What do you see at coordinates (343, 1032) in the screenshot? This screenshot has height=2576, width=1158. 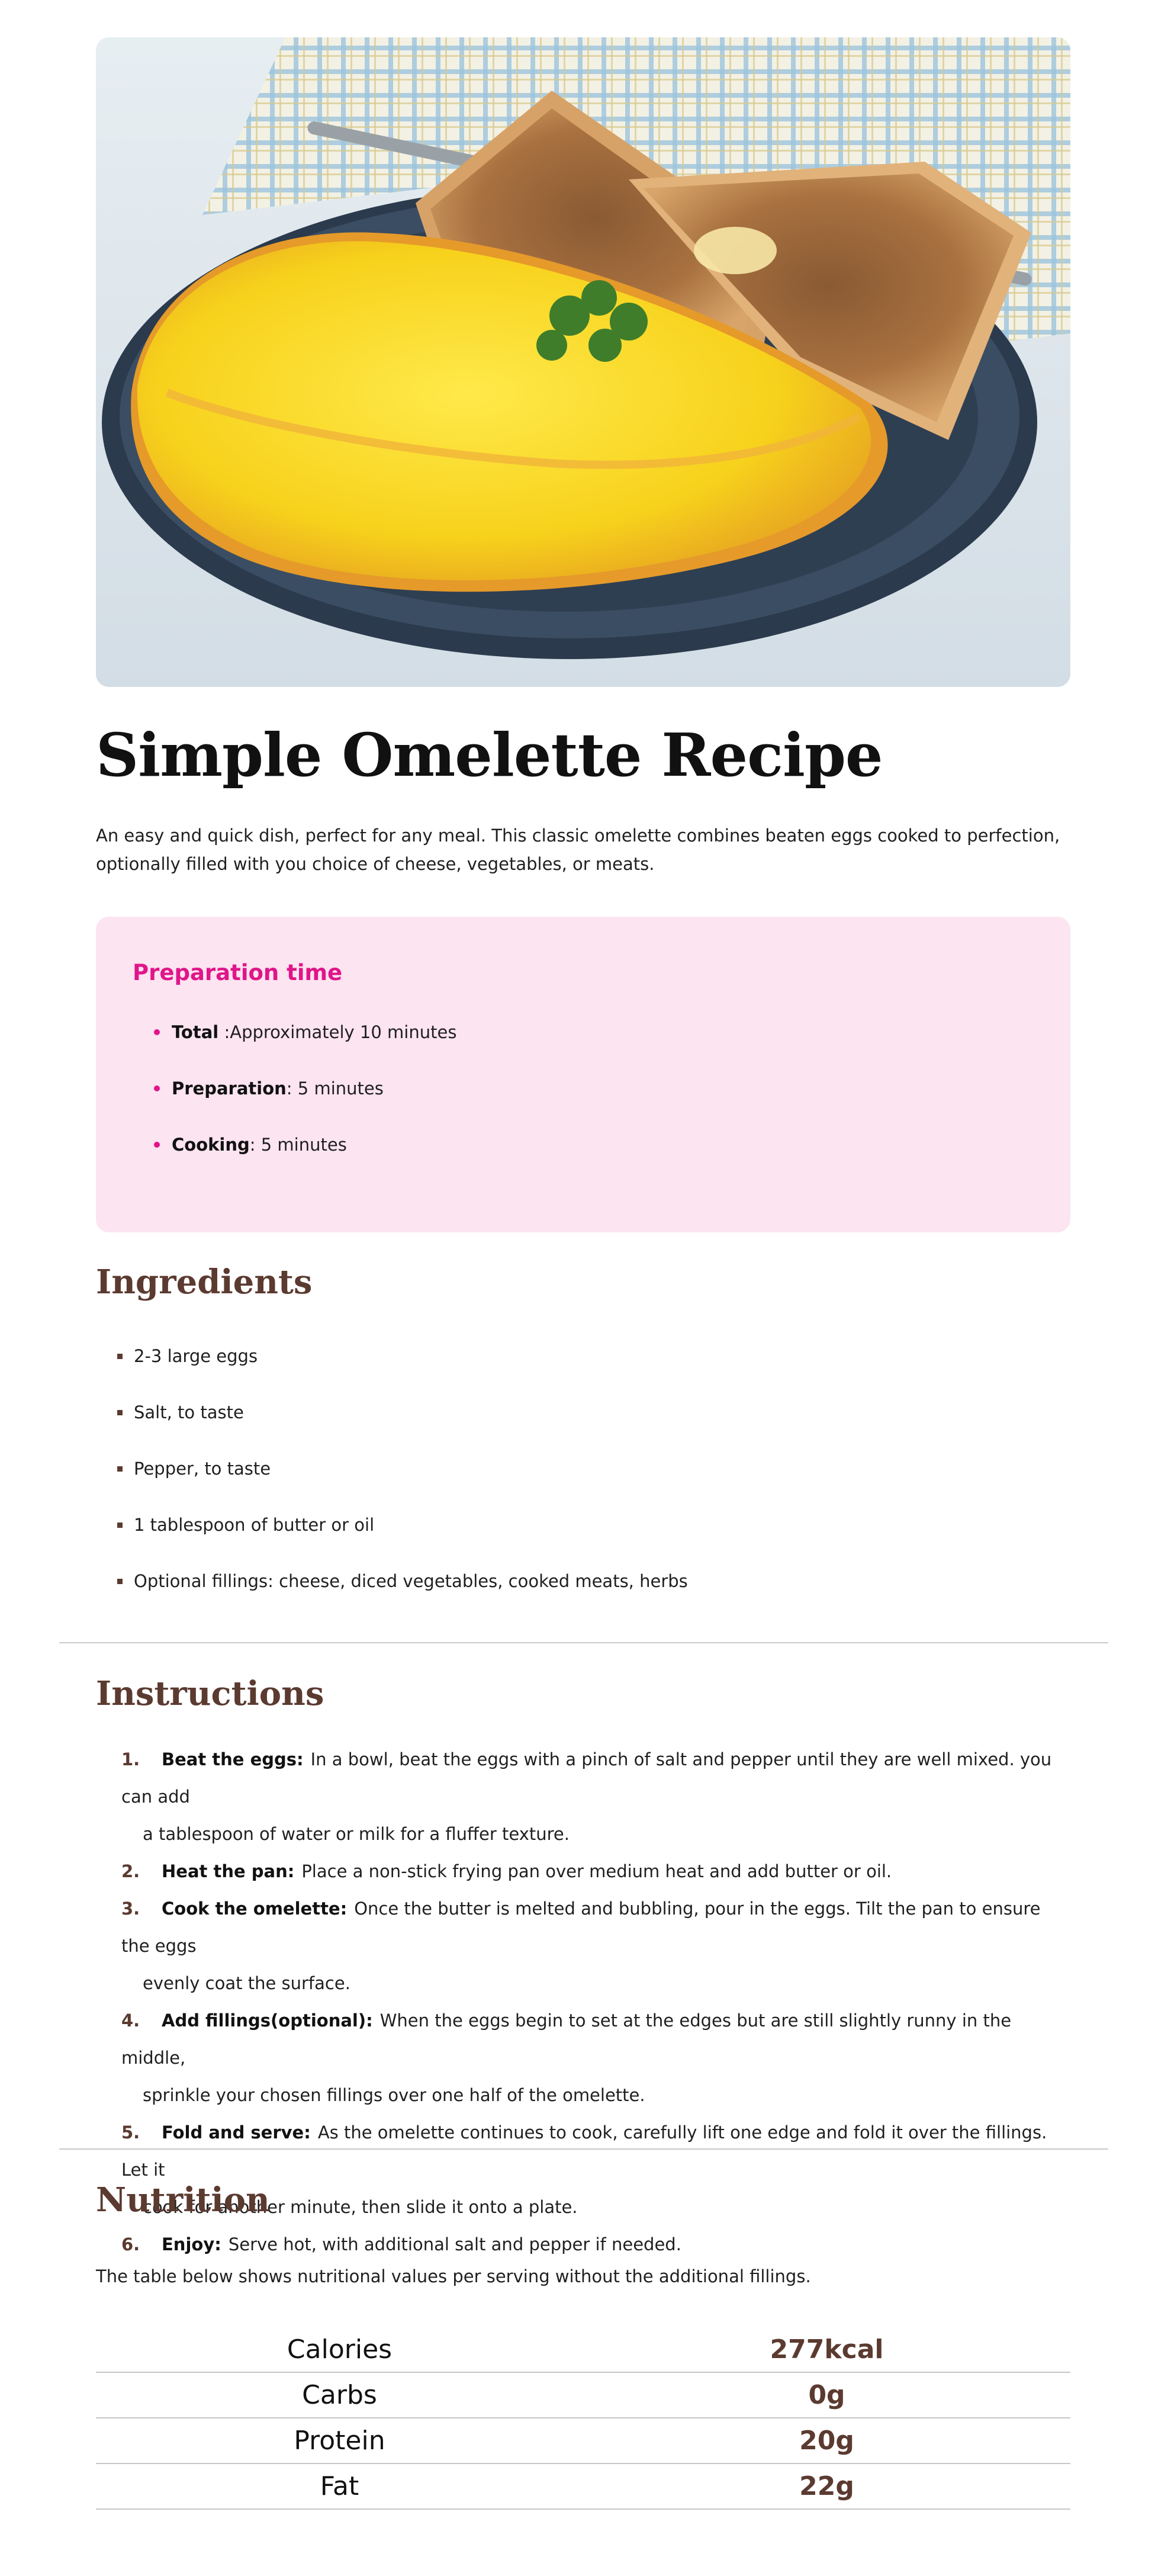 I see `prep-value: Approximately 10 minutes` at bounding box center [343, 1032].